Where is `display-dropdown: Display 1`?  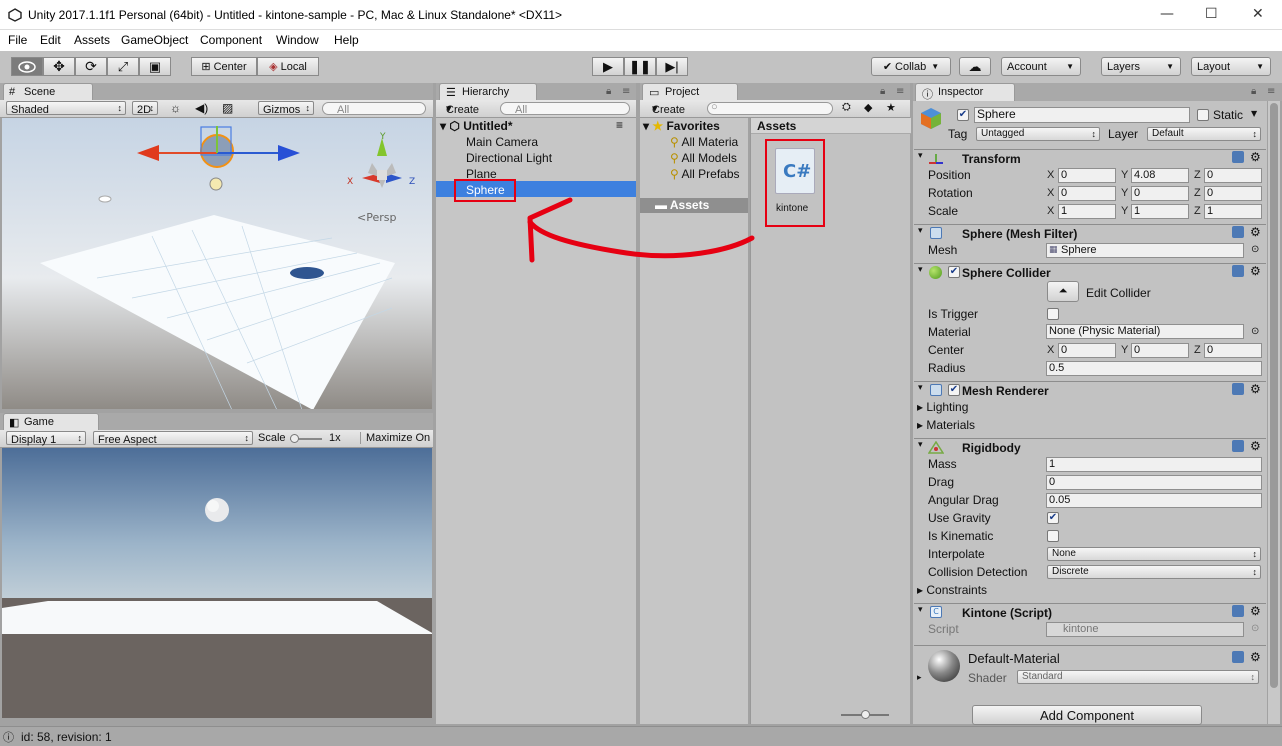
display-dropdown: Display 1 is located at coordinates (46, 438).